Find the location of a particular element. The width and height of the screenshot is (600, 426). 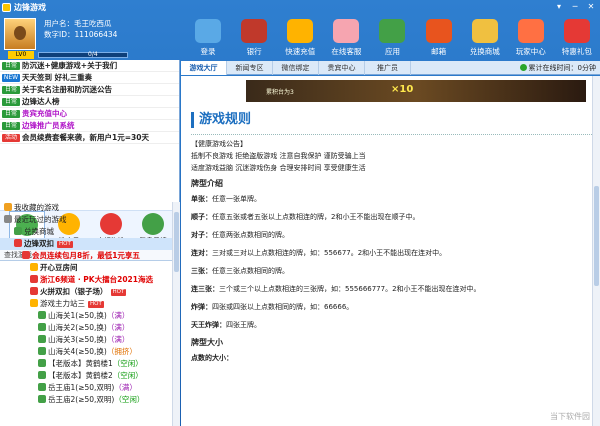

tree-item: 游戏主力站三 HOT is located at coordinates (86, 304).